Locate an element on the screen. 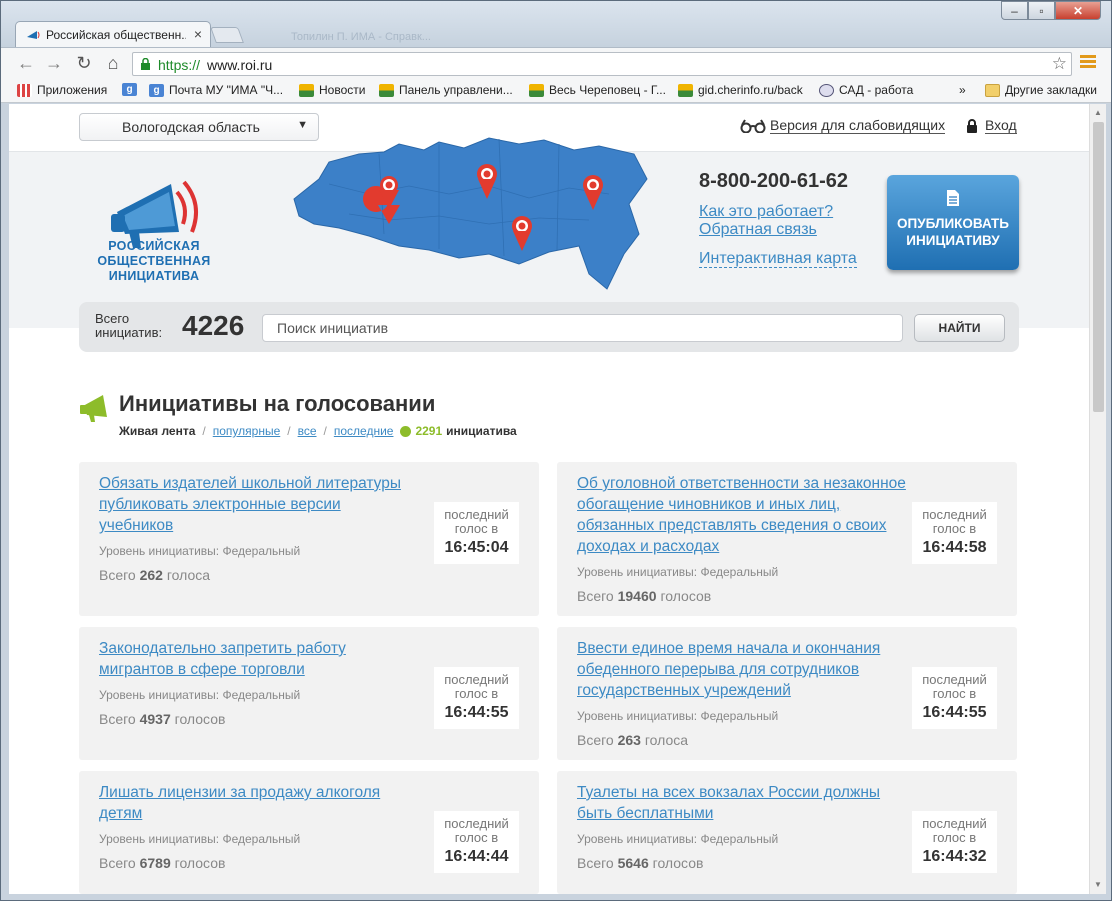  interactive-map-link: Интерактивная карта is located at coordinates (778, 259).